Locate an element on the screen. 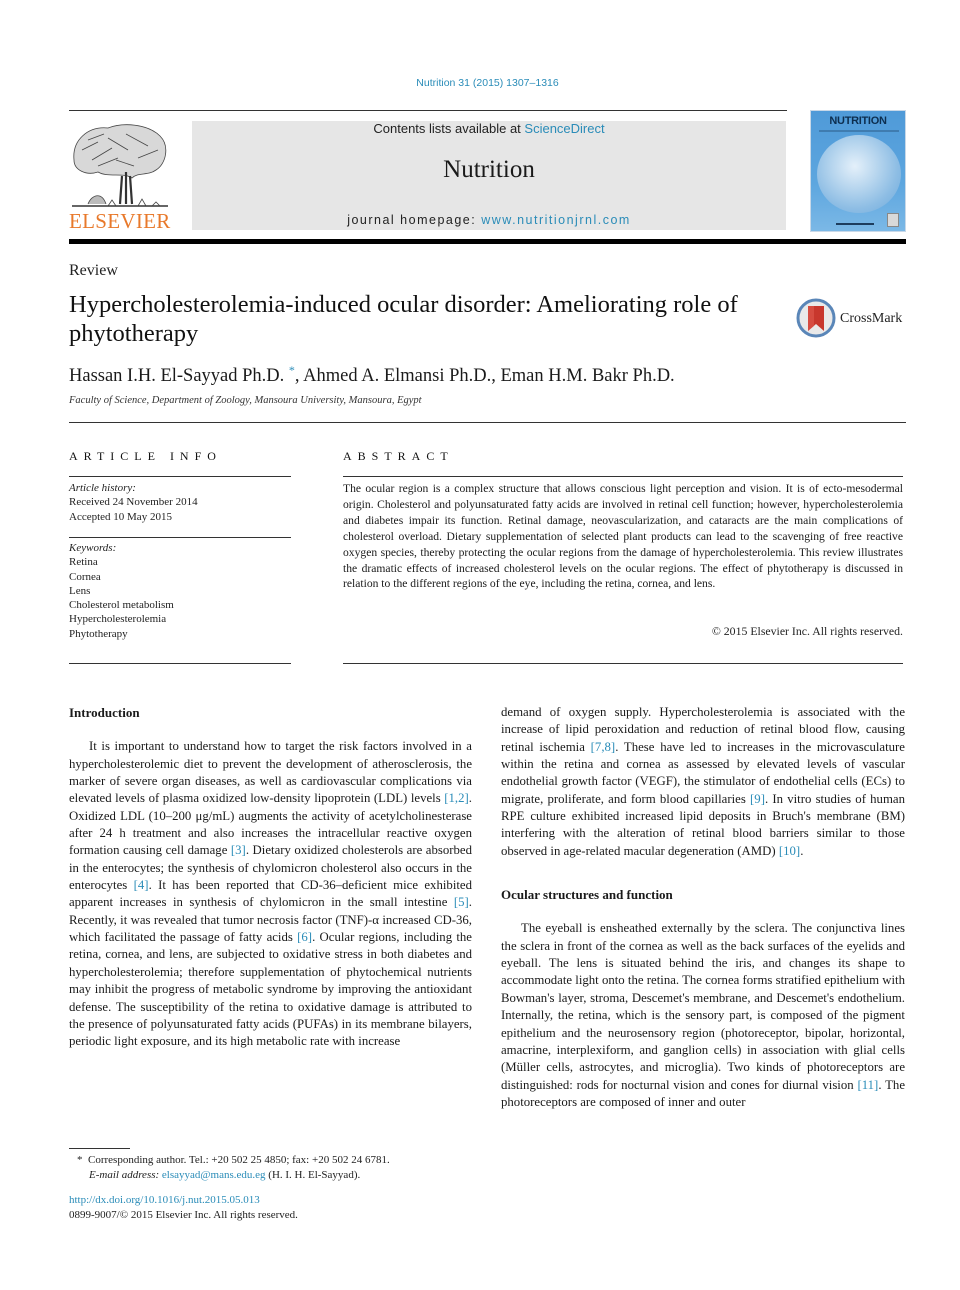 This screenshot has height=1290, width=960. citation-link: [11] is located at coordinates (867, 1085).